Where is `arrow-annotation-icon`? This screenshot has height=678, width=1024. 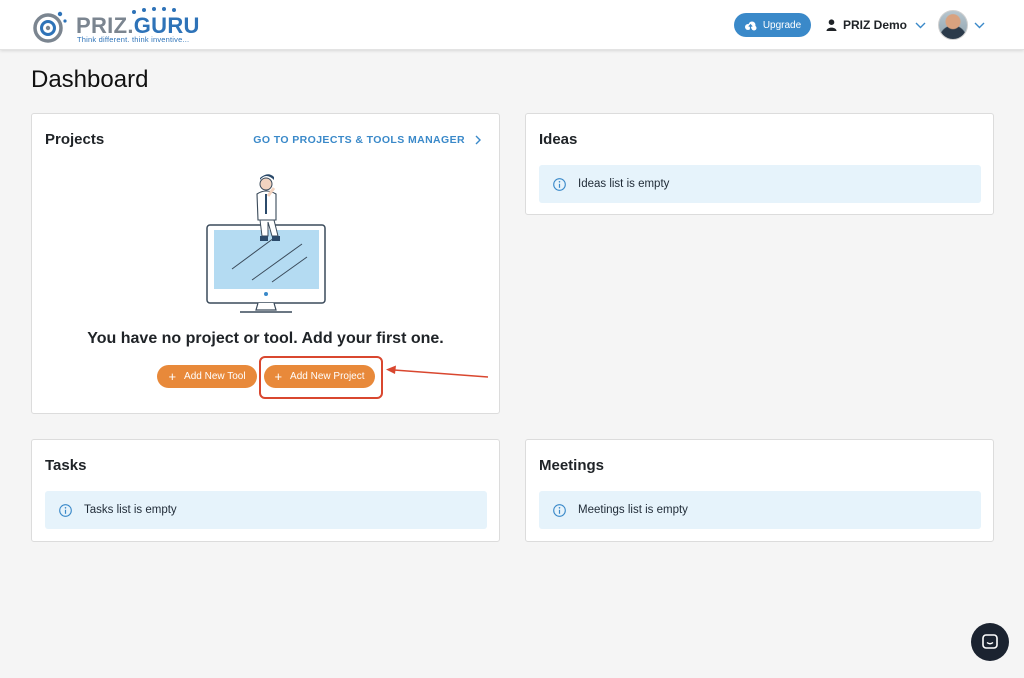
arrow-annotation-icon is located at coordinates (437, 371).